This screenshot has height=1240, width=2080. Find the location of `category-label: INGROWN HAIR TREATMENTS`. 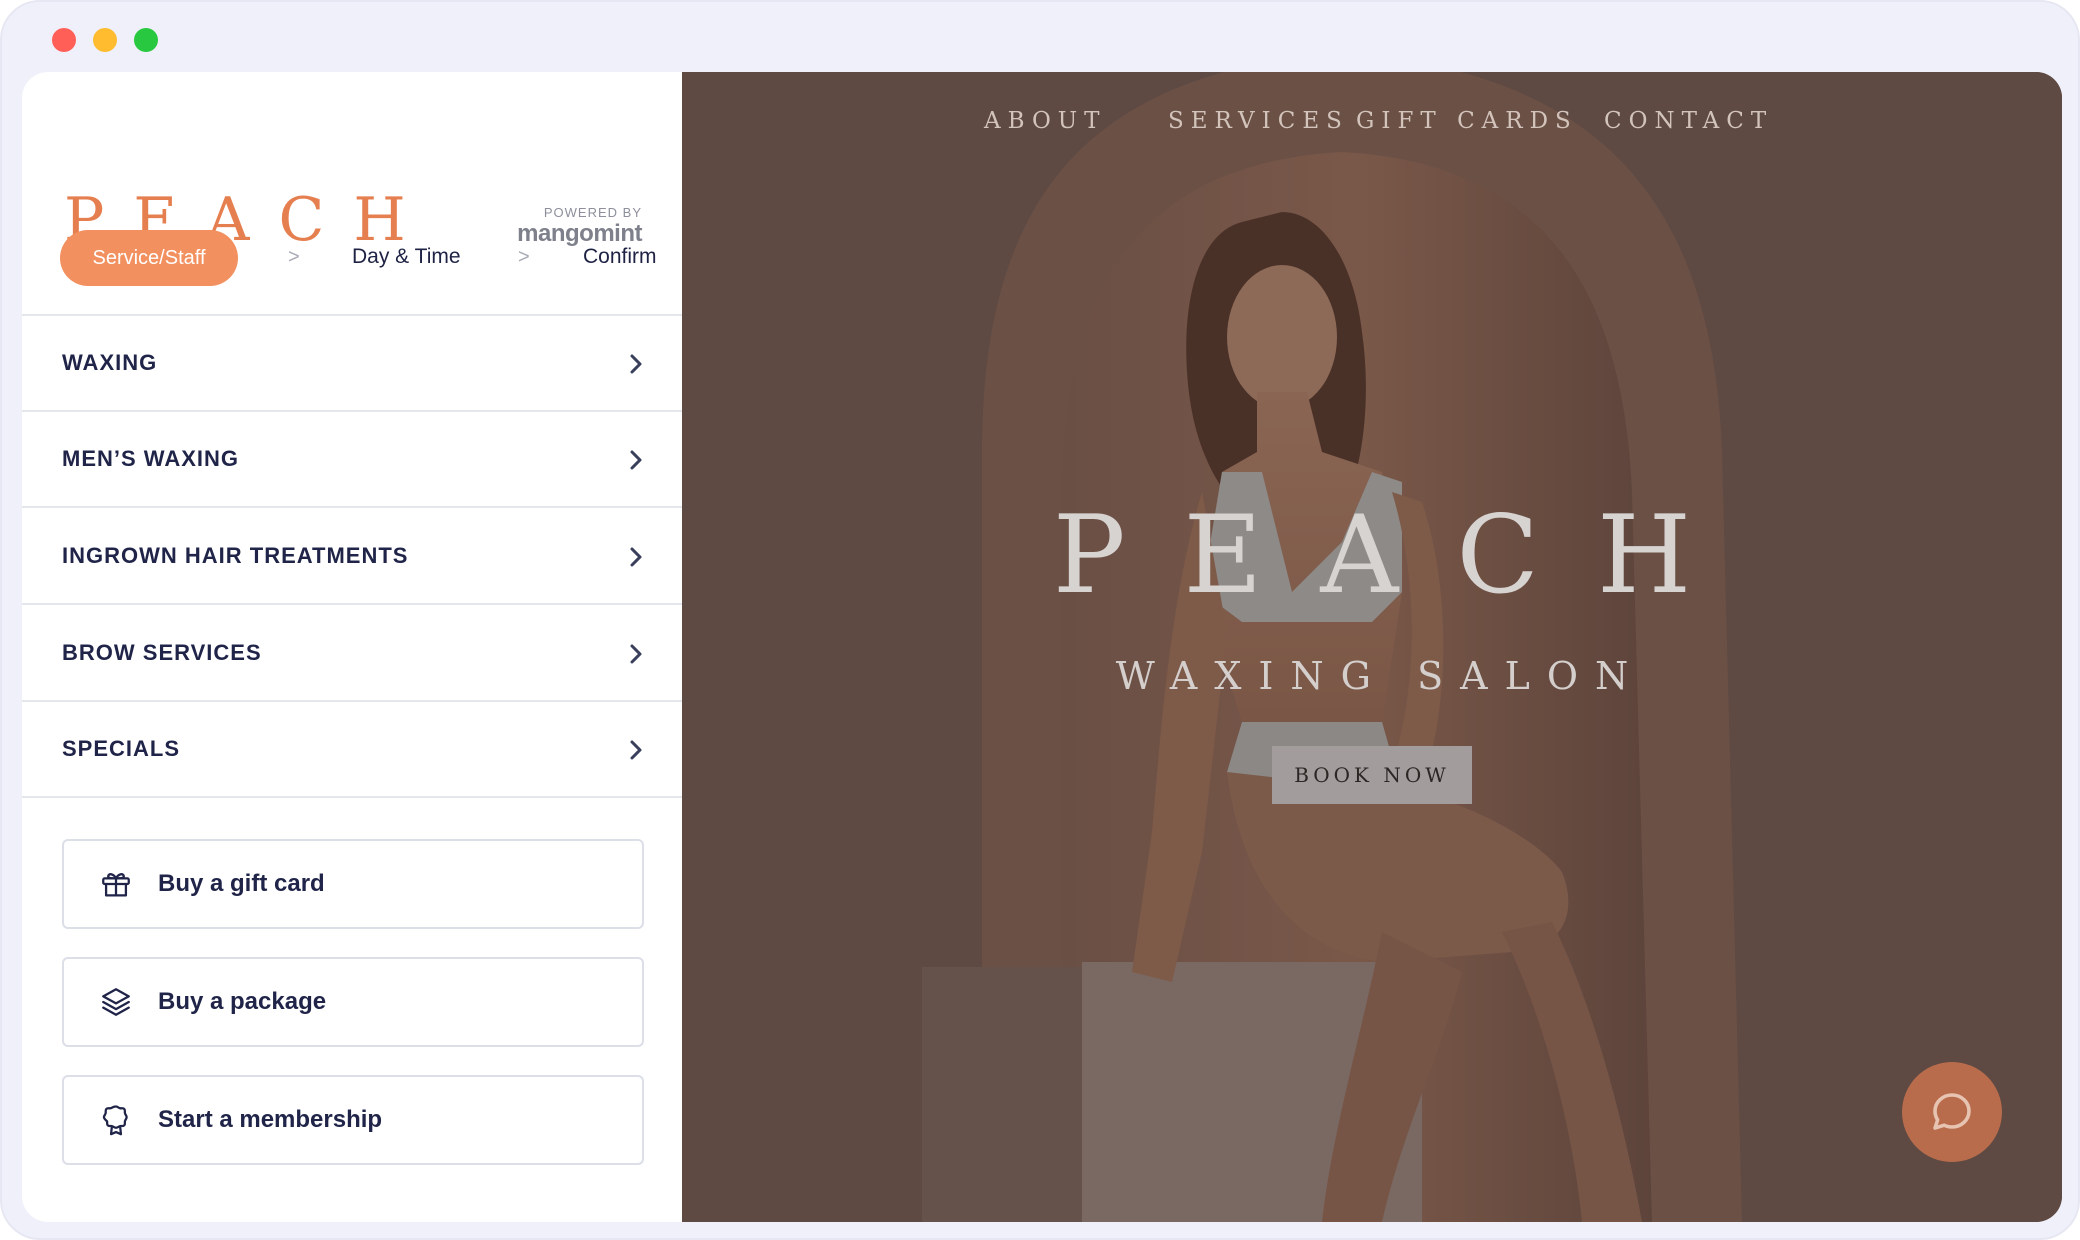

category-label: INGROWN HAIR TREATMENTS is located at coordinates (235, 555).